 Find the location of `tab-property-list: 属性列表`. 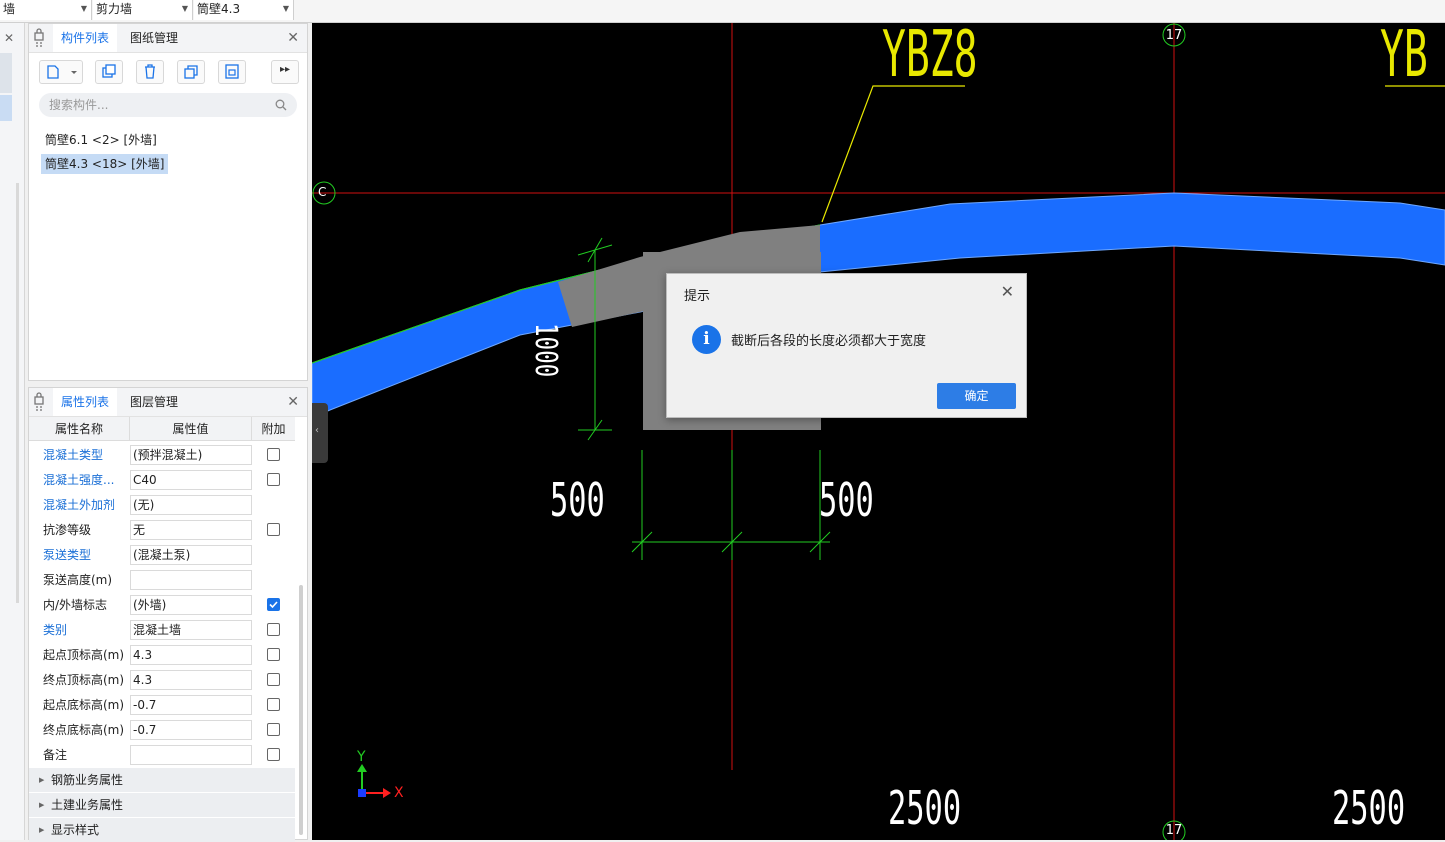

tab-property-list: 属性列表 is located at coordinates (85, 402).